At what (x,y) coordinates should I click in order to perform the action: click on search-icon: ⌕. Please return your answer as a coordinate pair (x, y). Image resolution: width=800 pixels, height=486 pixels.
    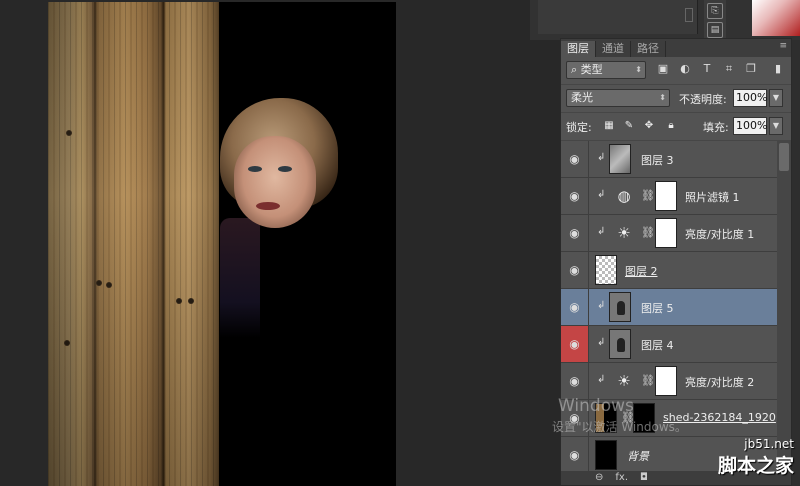
    Looking at the image, I should click on (574, 69).